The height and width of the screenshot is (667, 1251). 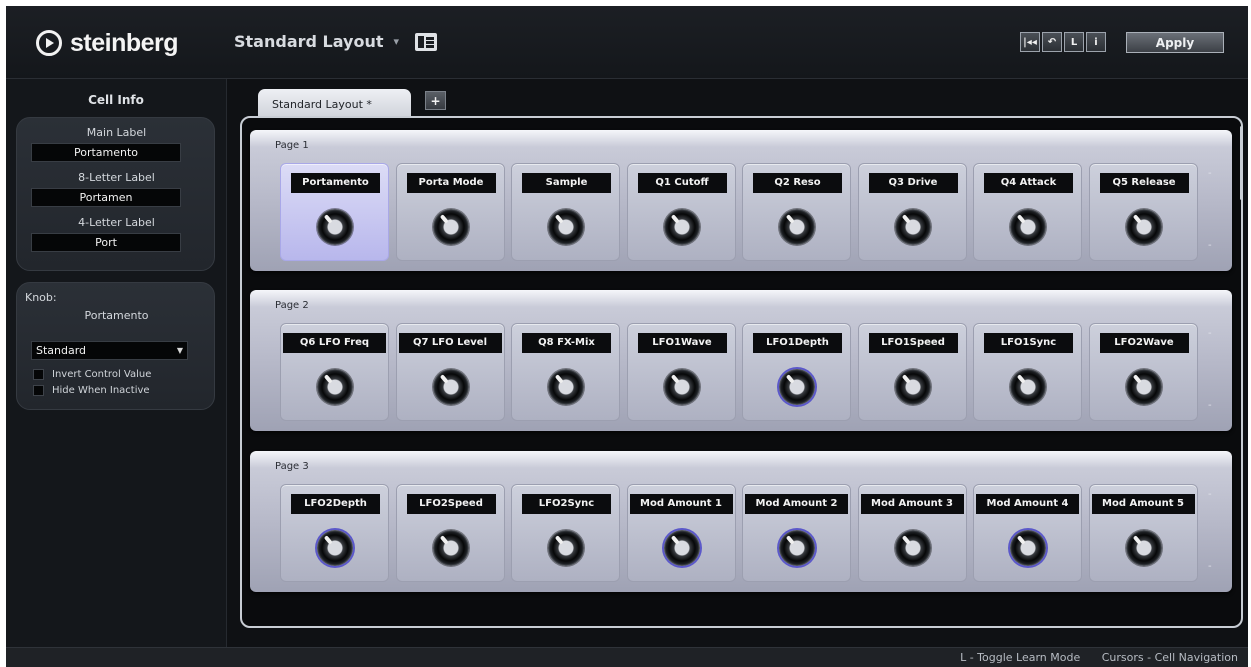 What do you see at coordinates (1175, 42) in the screenshot?
I see `apply-button: Apply` at bounding box center [1175, 42].